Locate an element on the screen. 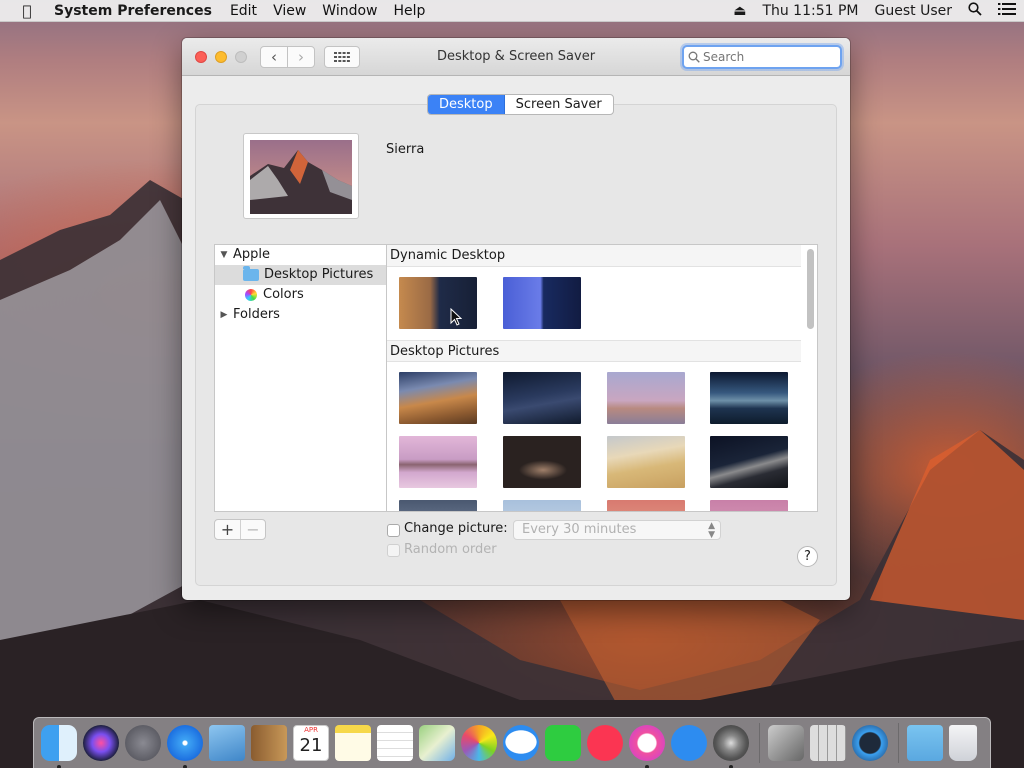 This screenshot has height=768, width=1024. remove-folder-button: − is located at coordinates (252, 529).